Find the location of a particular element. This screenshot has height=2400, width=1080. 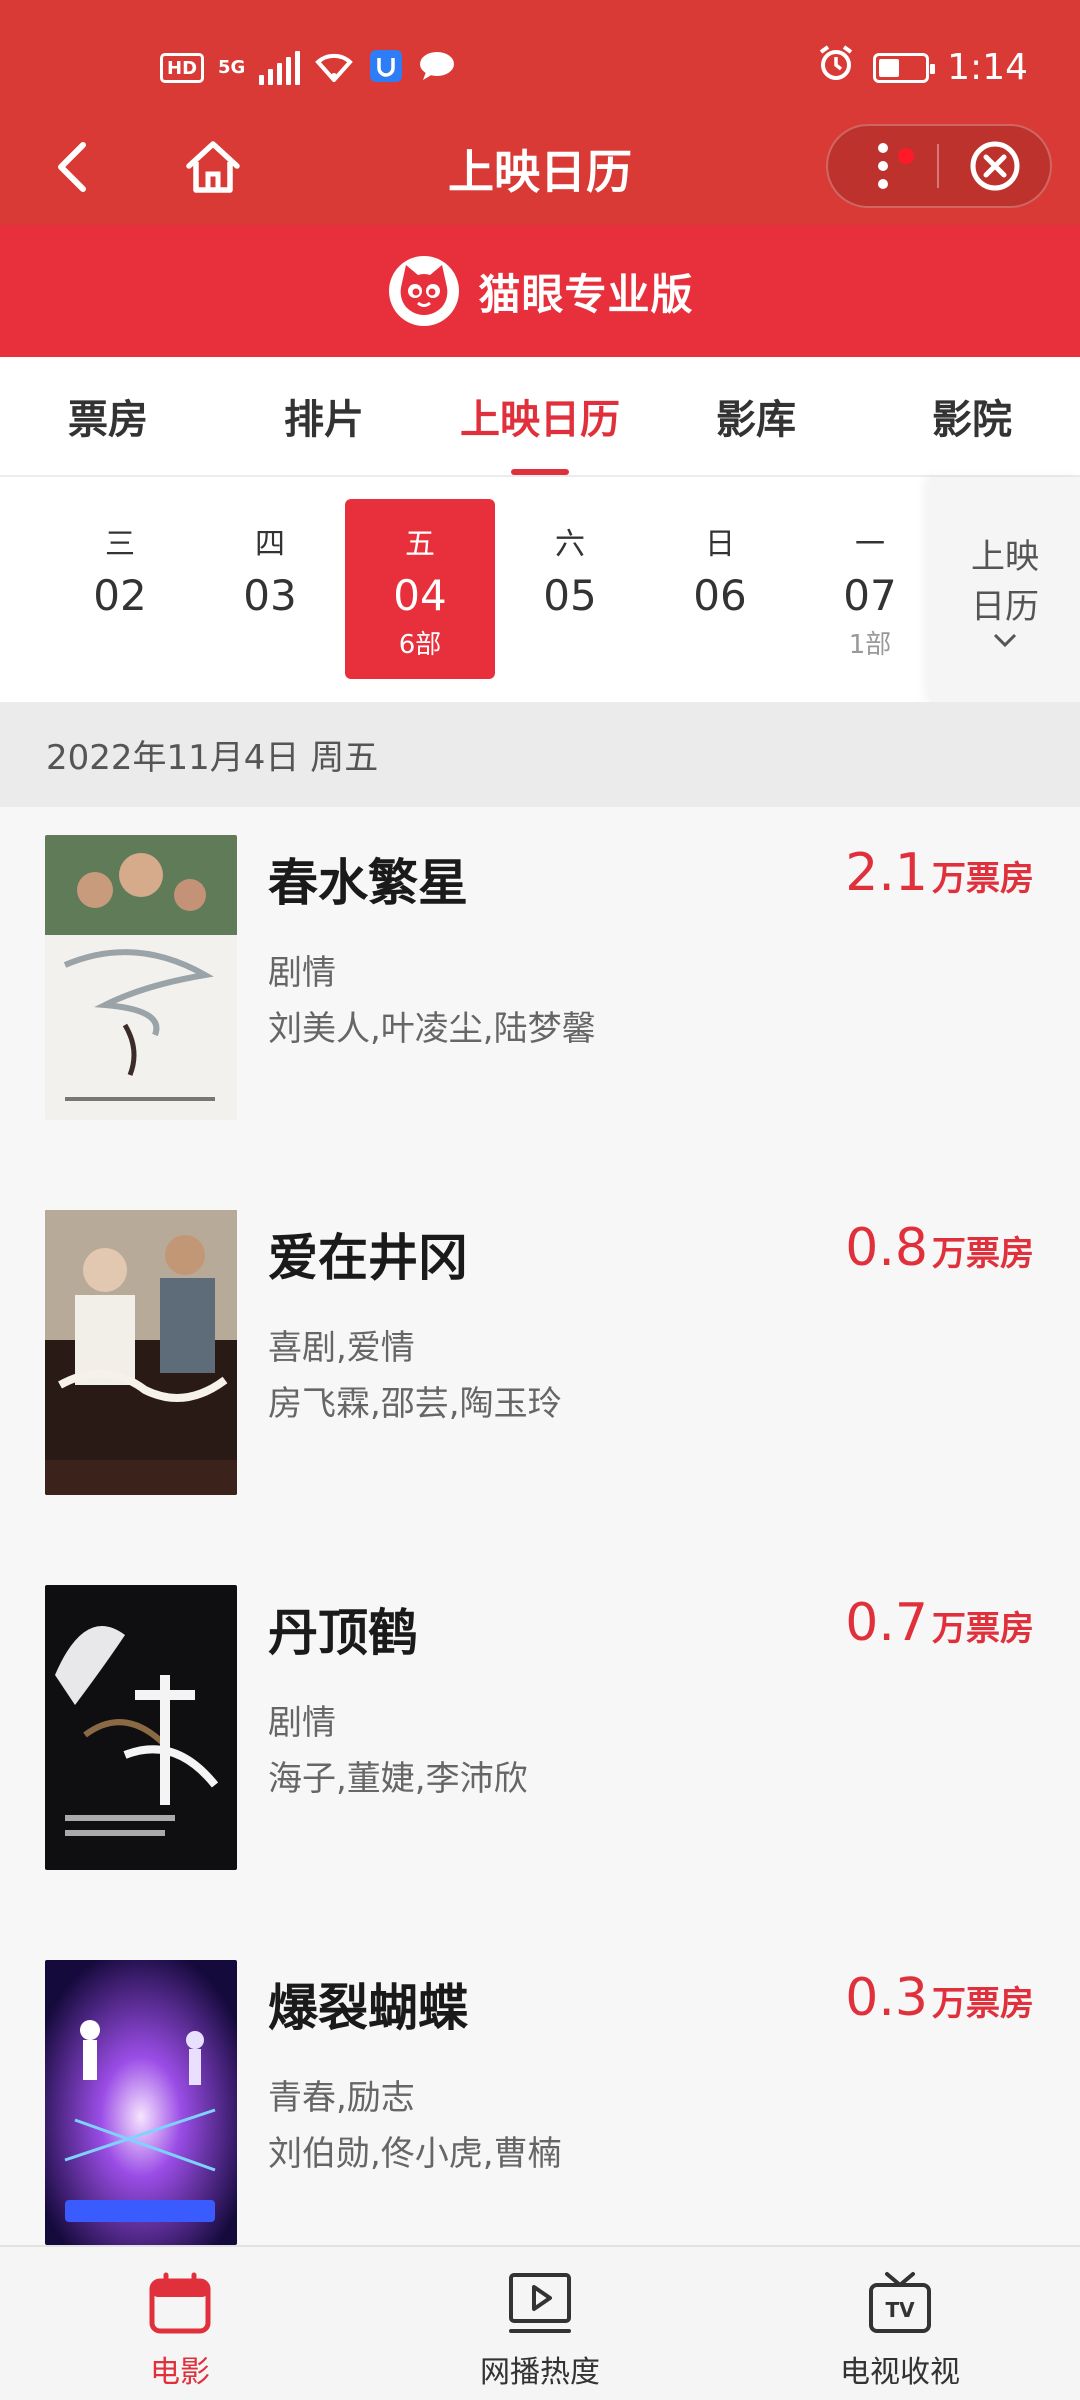

brand-name: 猫眼专业版 is located at coordinates (586, 294).